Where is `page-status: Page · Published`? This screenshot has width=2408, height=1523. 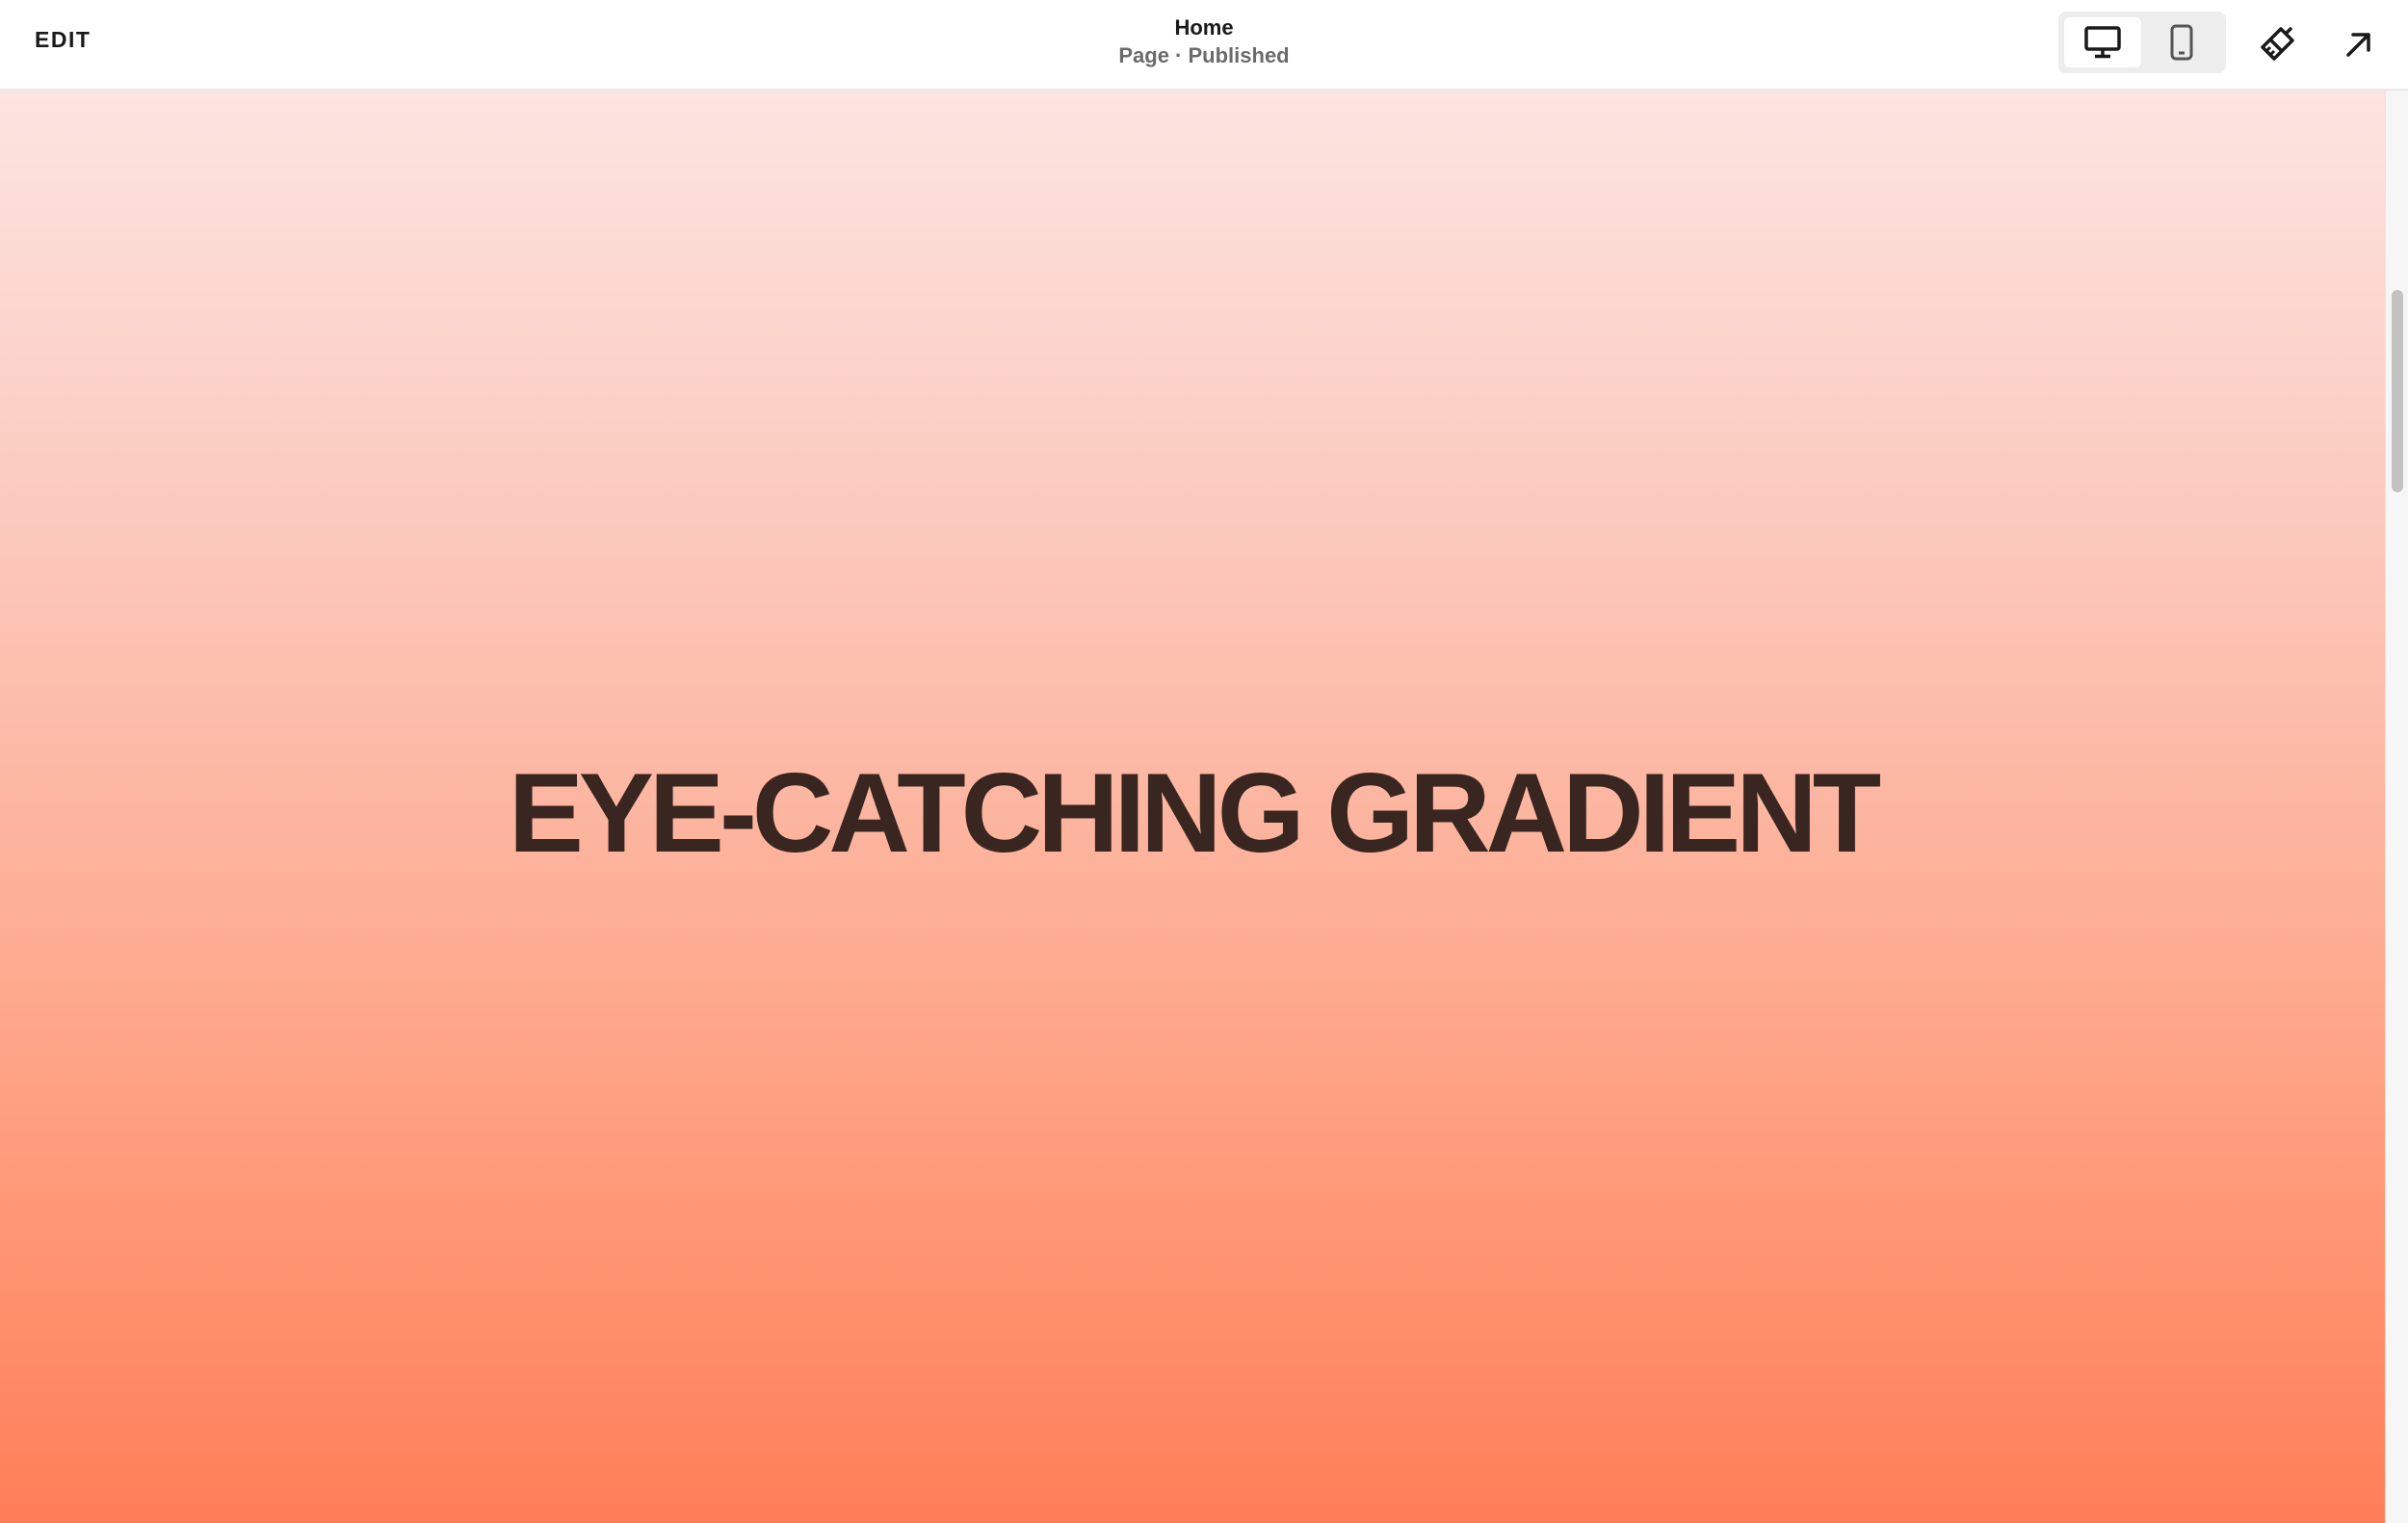
page-status: Page · Published is located at coordinates (1204, 55).